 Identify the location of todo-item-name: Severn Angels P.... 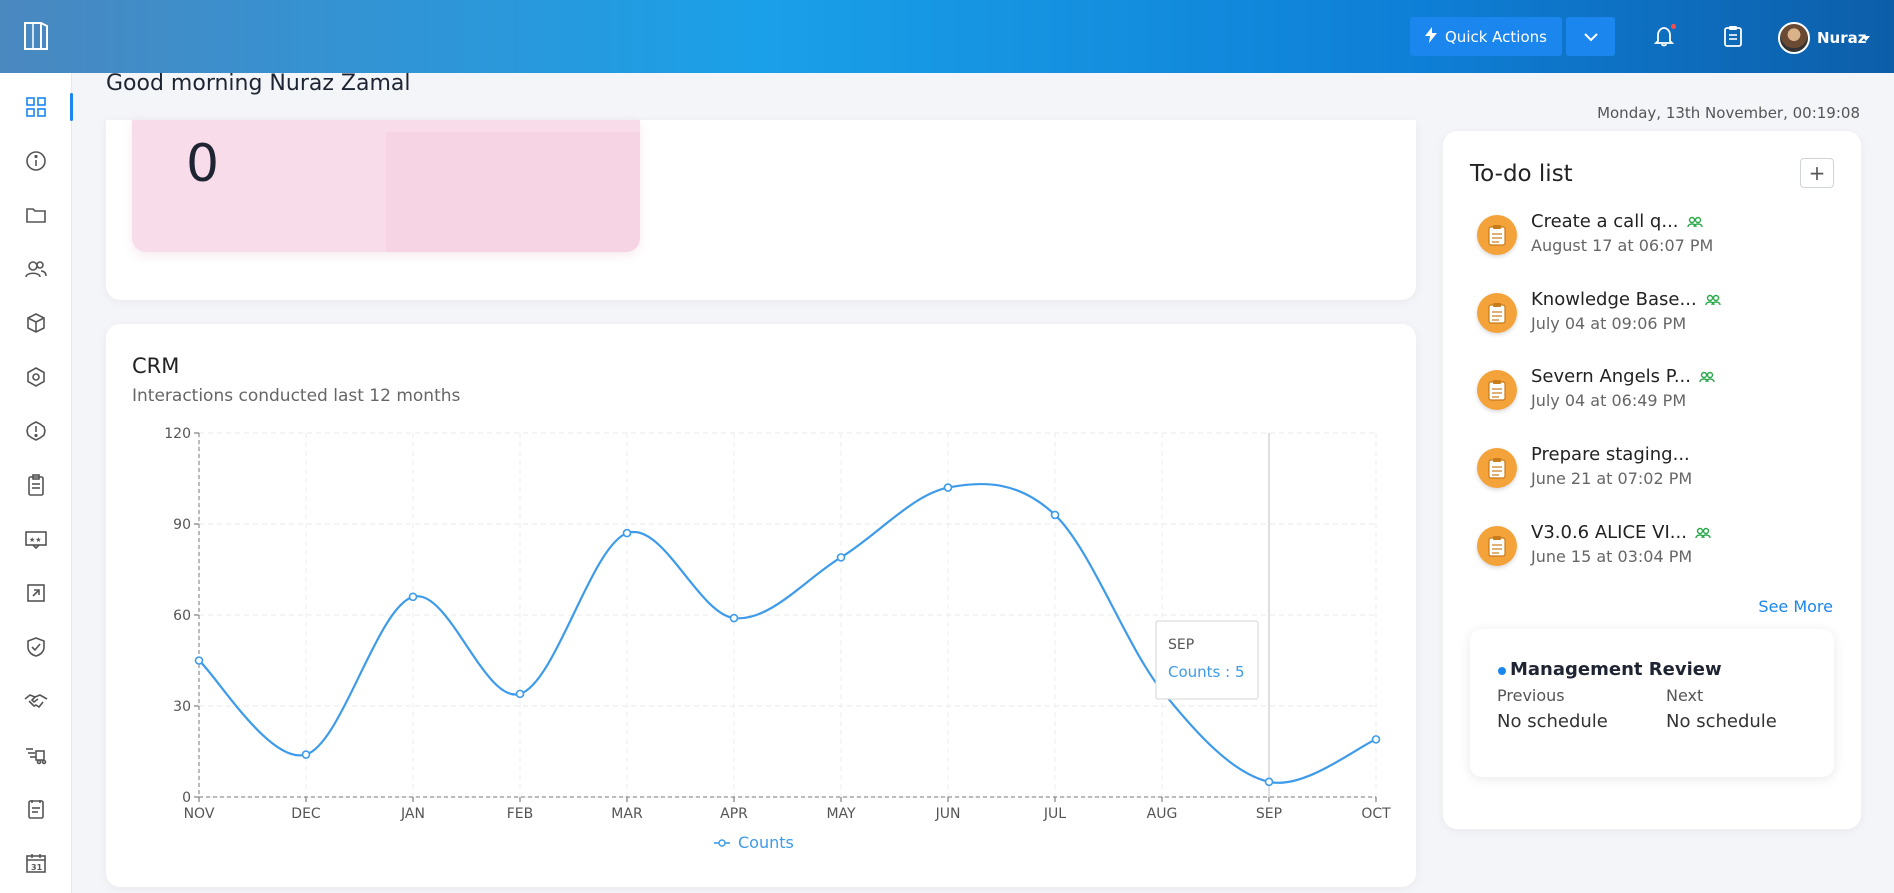
(1623, 377).